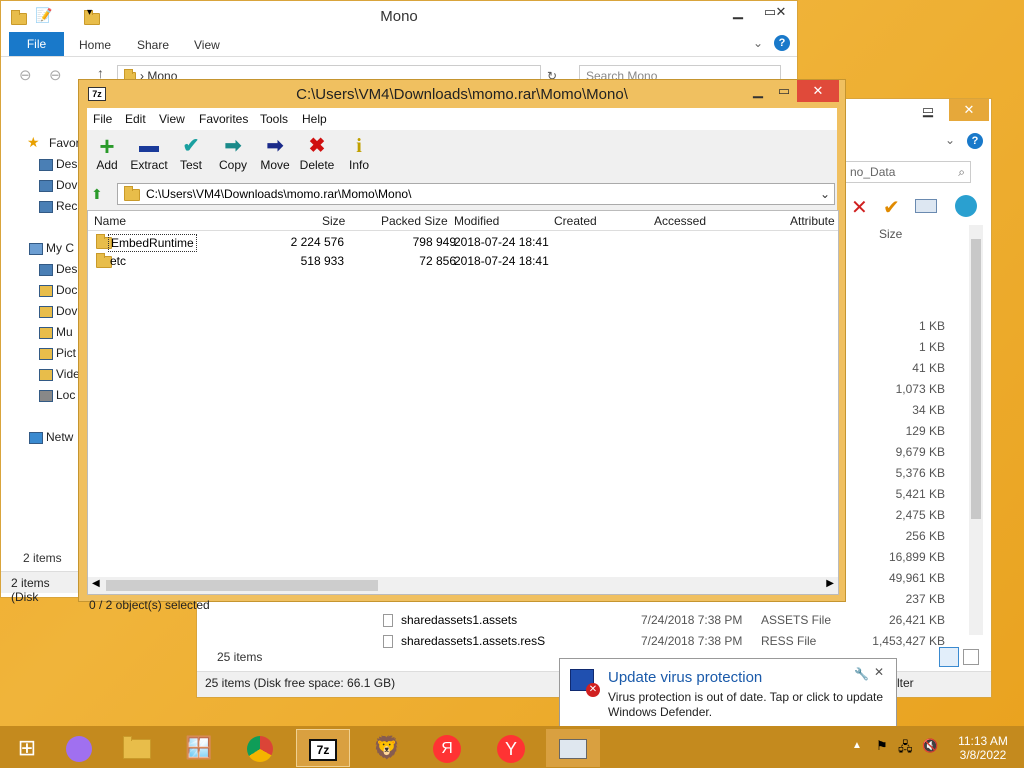 The width and height of the screenshot is (1024, 768). Describe the element at coordinates (172, 119) in the screenshot. I see `menu-view: View` at that location.